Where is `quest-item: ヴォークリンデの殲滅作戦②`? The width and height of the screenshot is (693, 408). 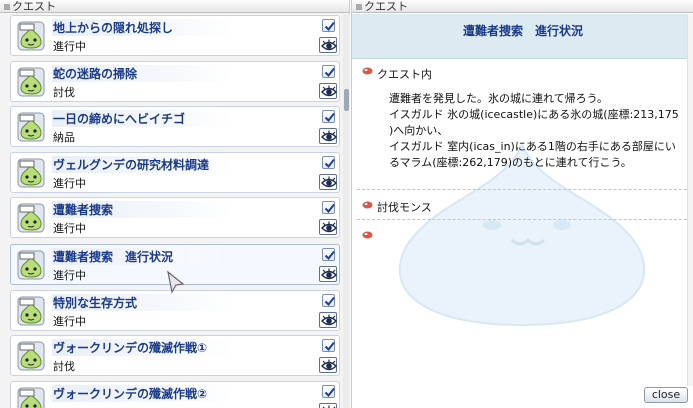
quest-item: ヴォークリンデの殲滅作戦② is located at coordinates (175, 394).